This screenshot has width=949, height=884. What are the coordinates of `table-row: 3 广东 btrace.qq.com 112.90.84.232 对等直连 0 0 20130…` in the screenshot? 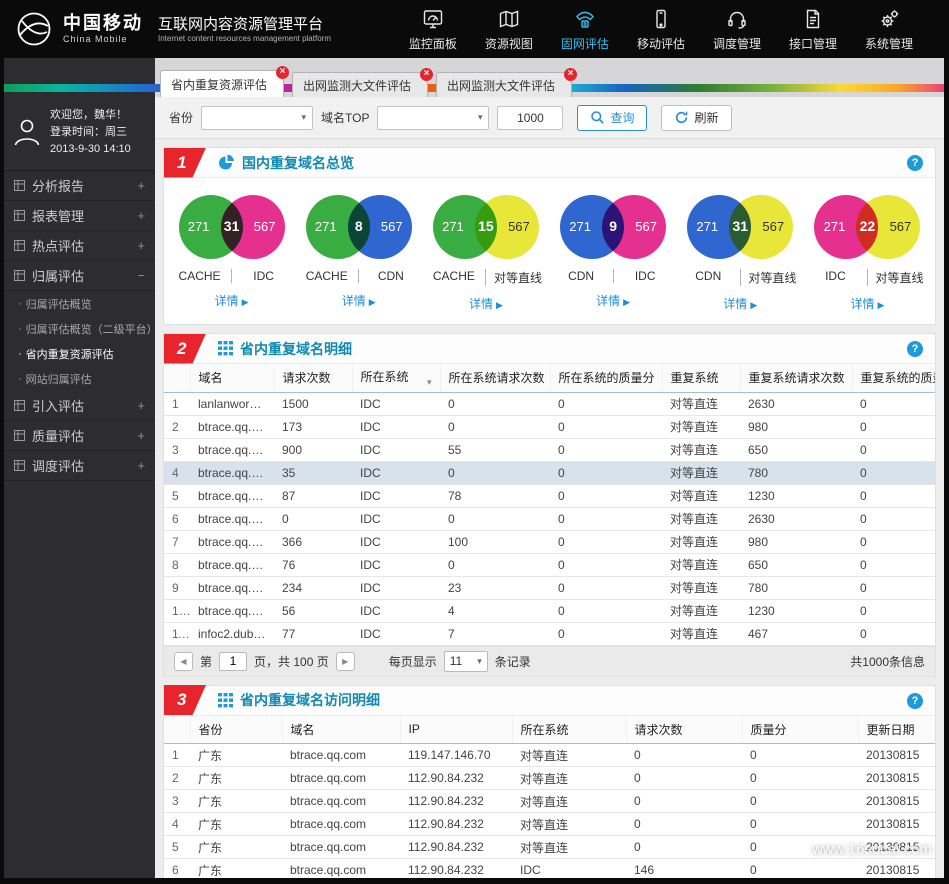 It's located at (549, 801).